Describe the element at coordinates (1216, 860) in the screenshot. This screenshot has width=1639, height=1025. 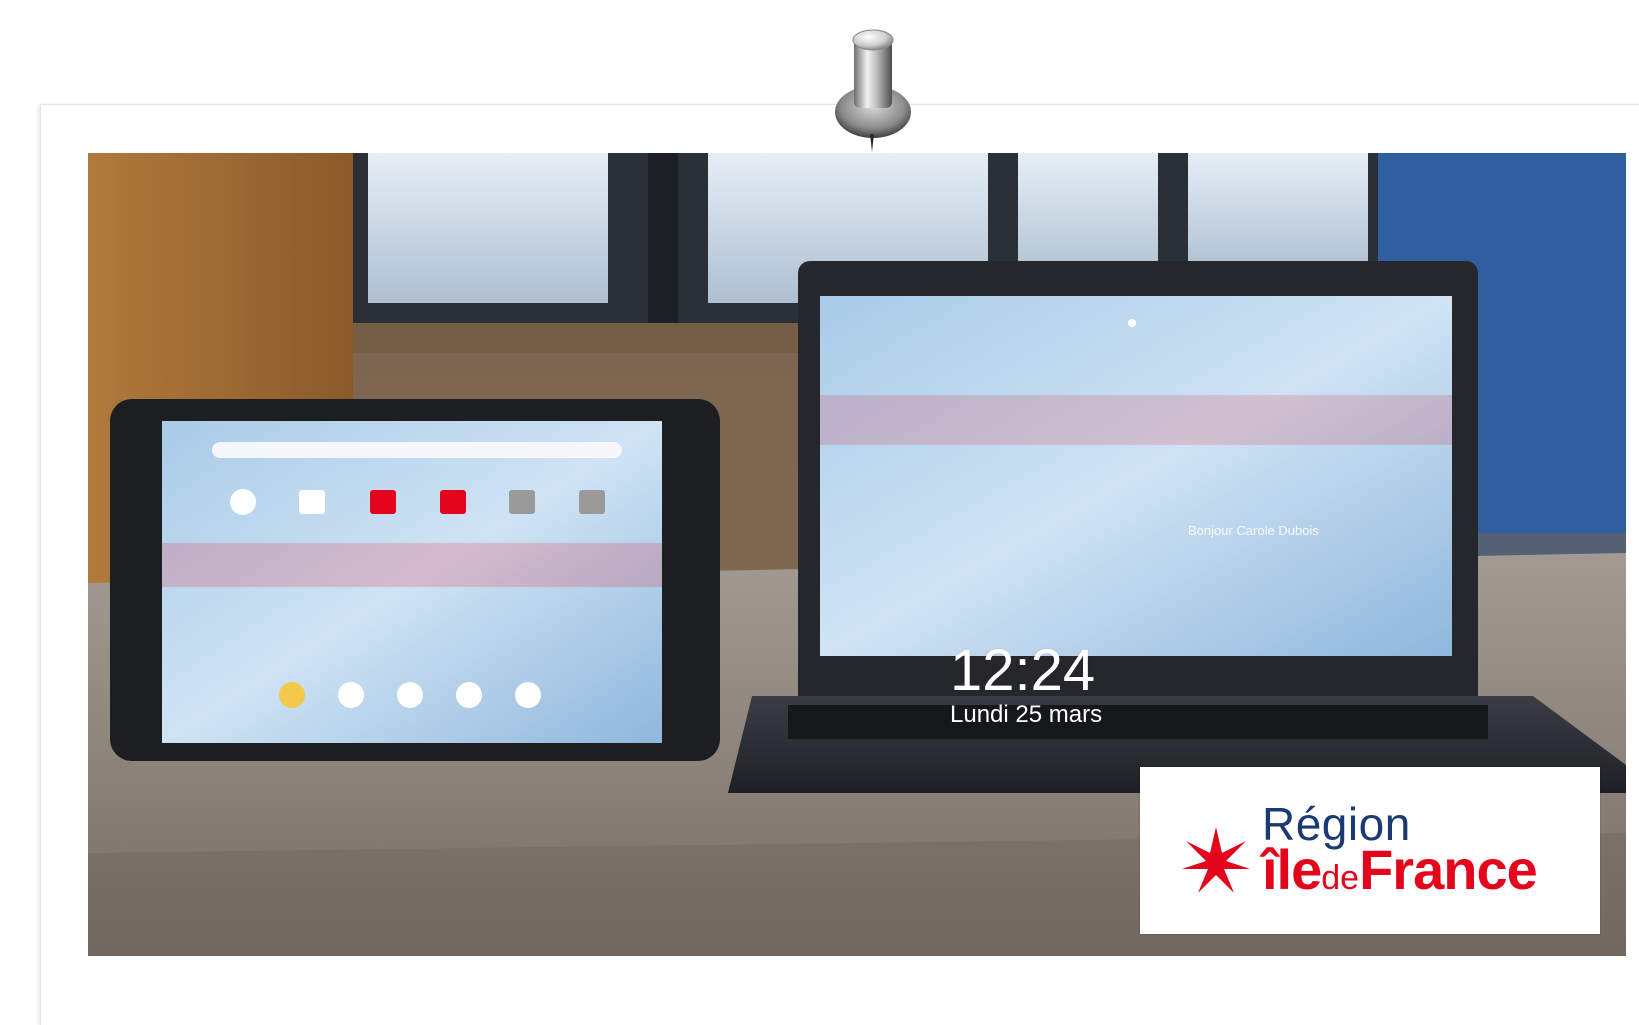
I see `star-logo-icon` at that location.